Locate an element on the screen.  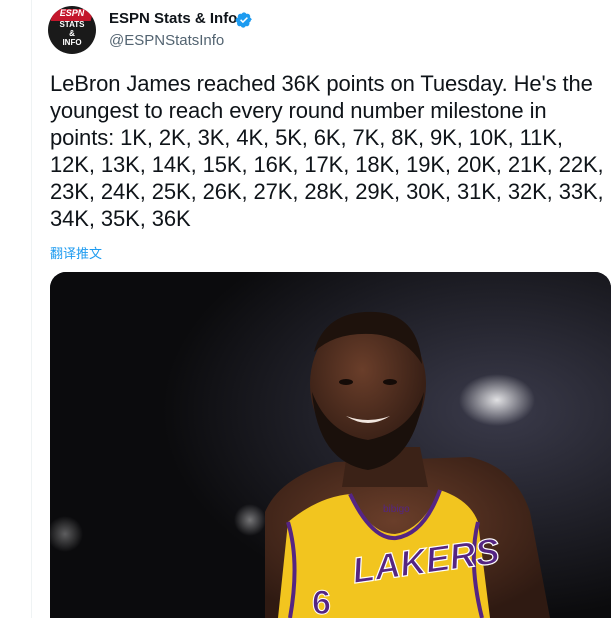
author-avatar: ESPN STATS & INFO is located at coordinates (72, 30).